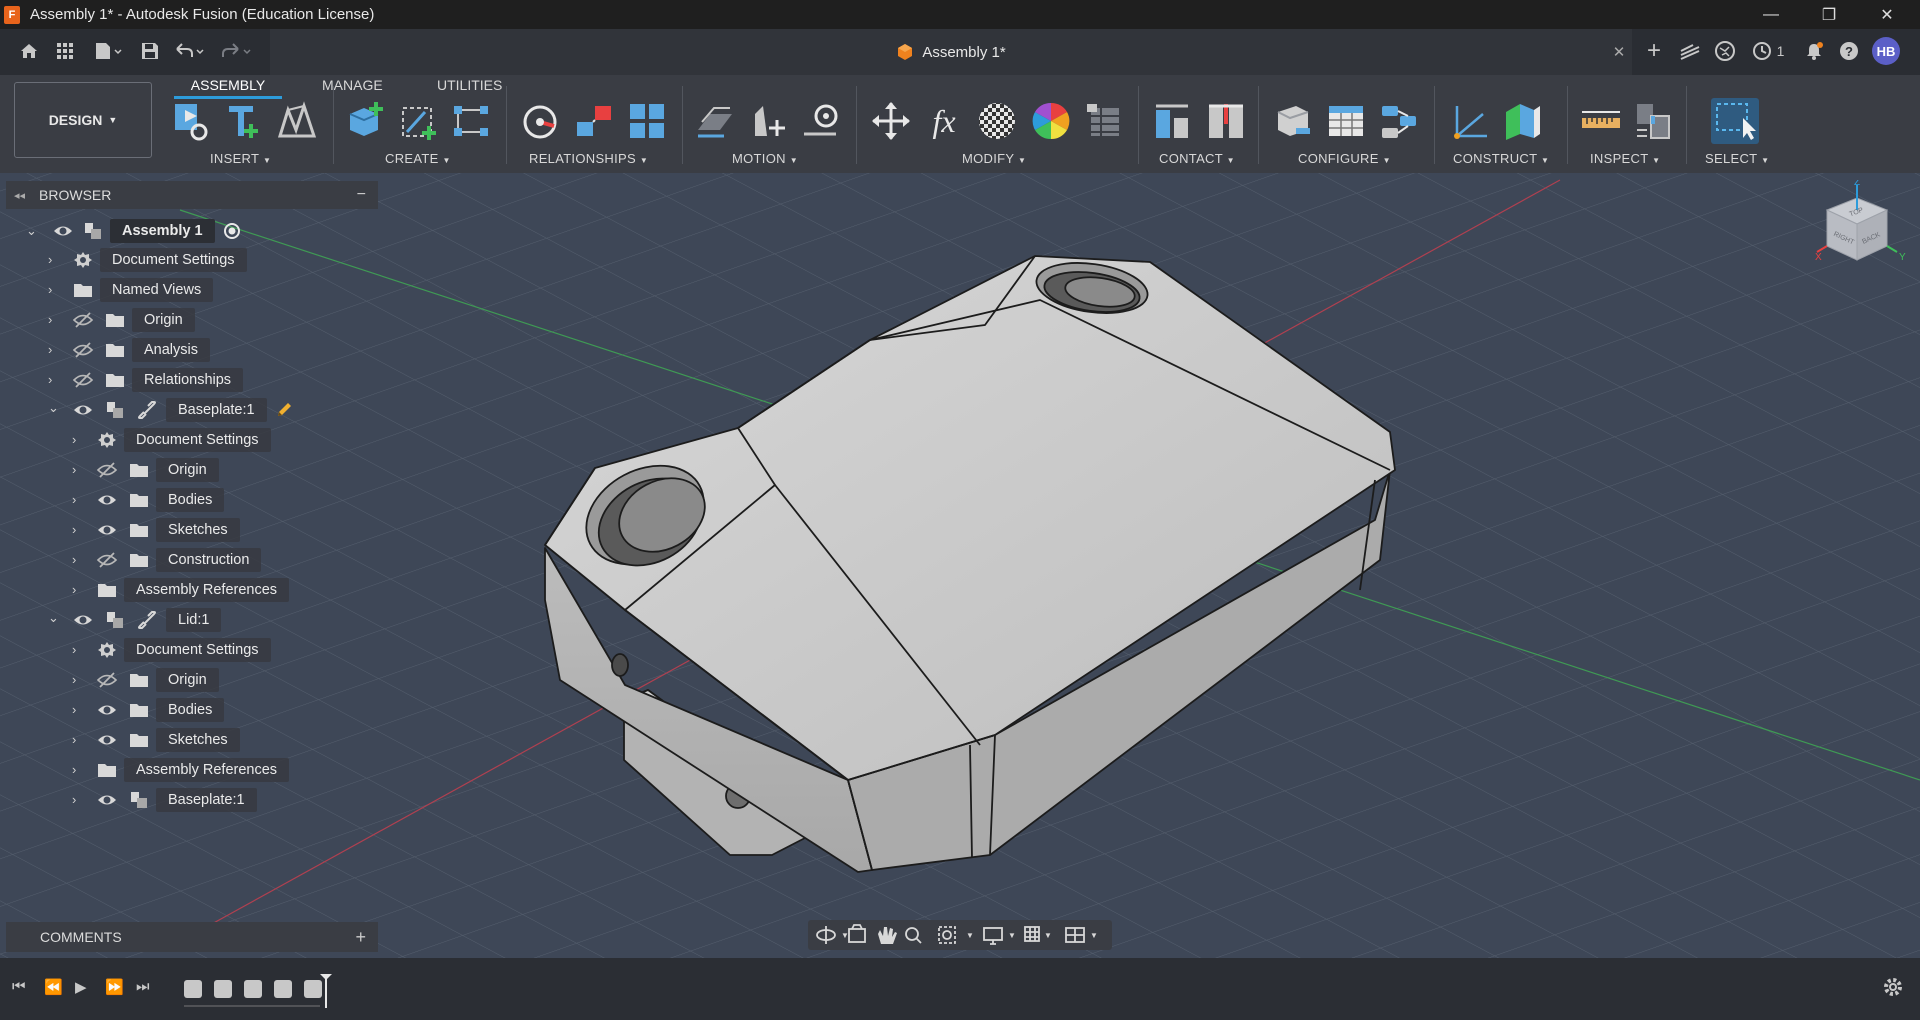 The image size is (1920, 1020). Describe the element at coordinates (146, 380) in the screenshot. I see `tree-row: › Relationships` at that location.